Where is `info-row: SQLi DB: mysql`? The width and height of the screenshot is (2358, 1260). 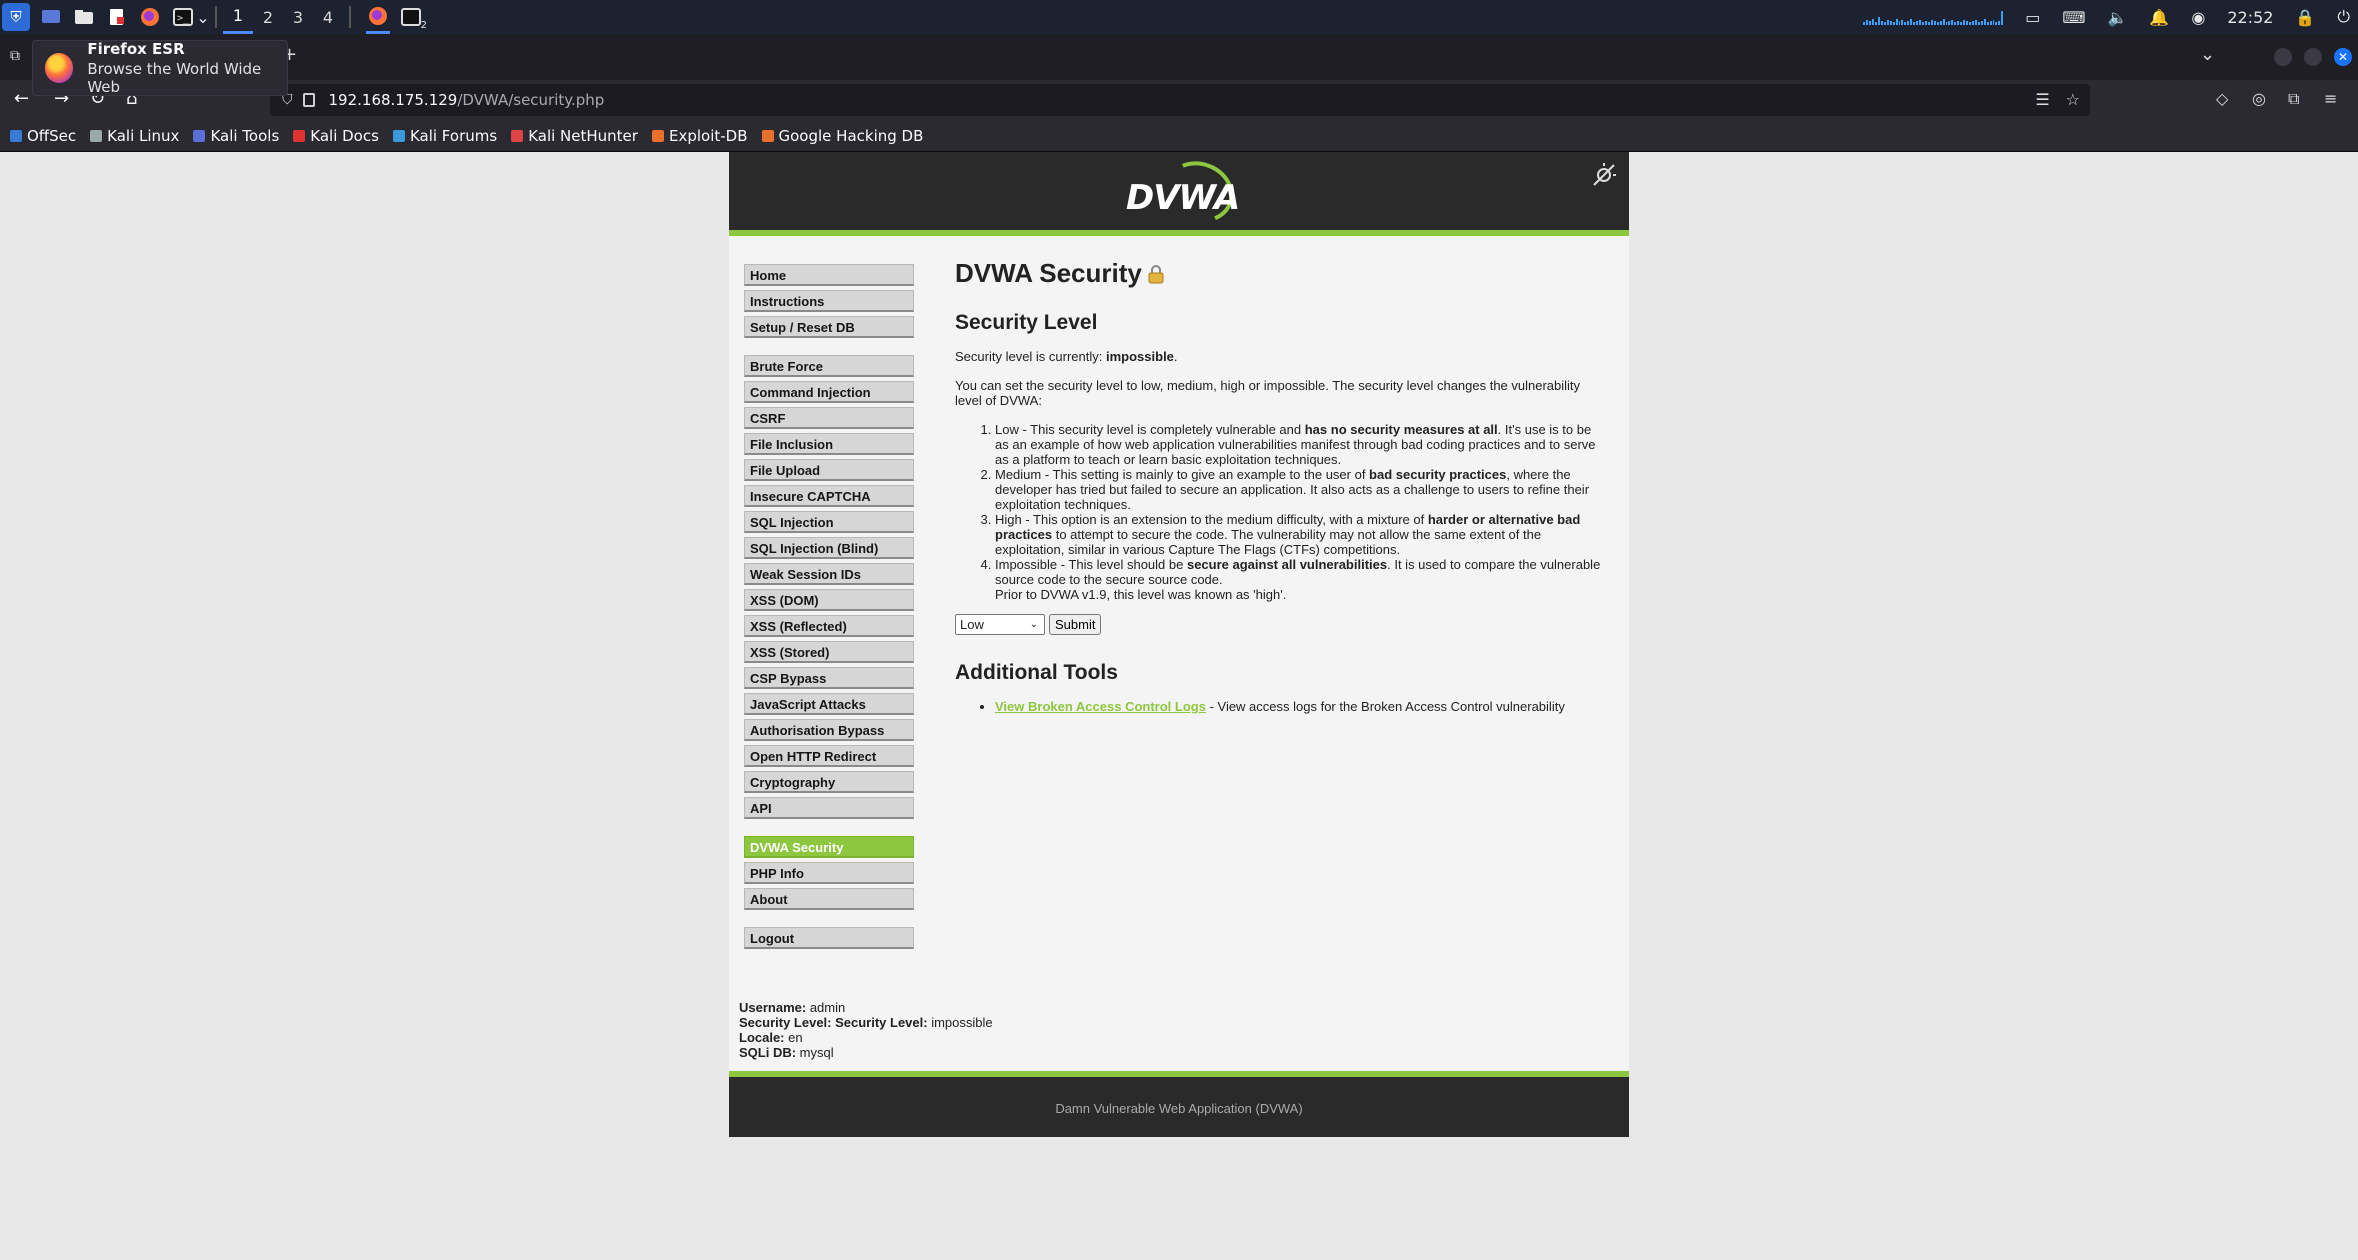 info-row: SQLi DB: mysql is located at coordinates (866, 1052).